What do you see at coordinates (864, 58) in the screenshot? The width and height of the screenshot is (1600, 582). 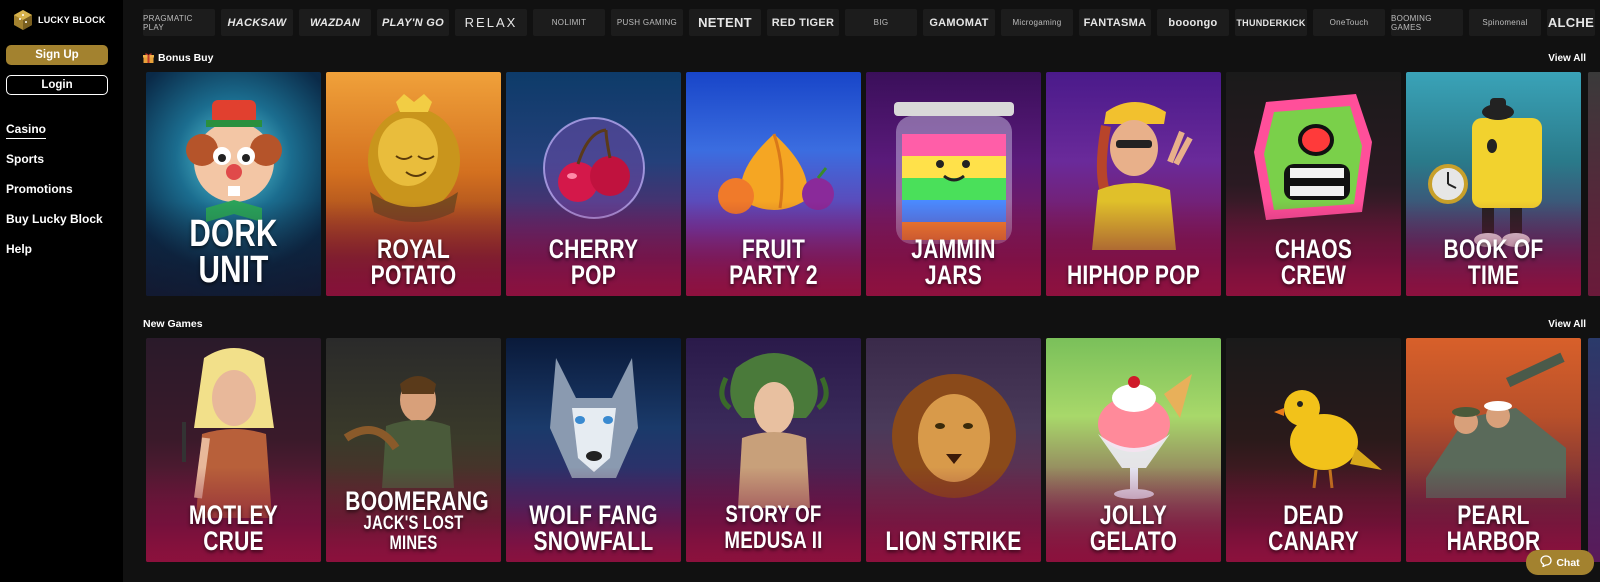 I see `bonus-buy-header: Bonus Buy View All` at bounding box center [864, 58].